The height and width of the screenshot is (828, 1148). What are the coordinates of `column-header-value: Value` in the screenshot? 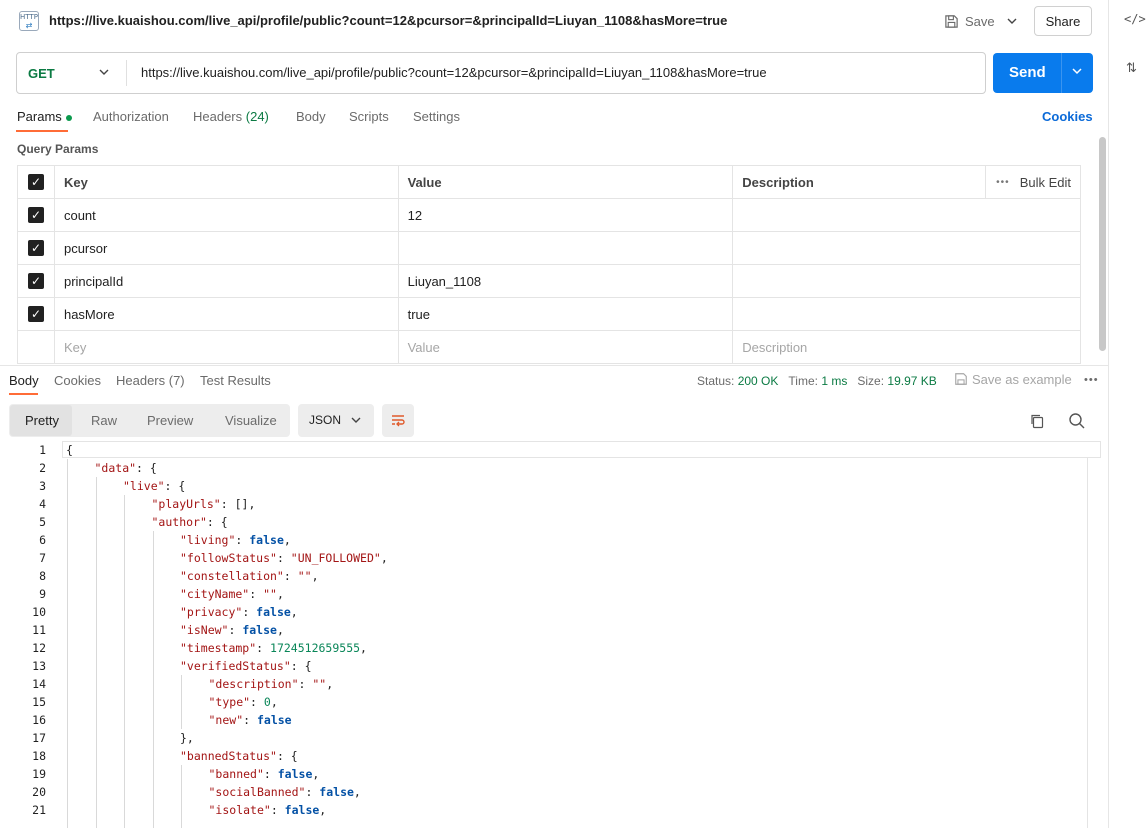 It's located at (565, 182).